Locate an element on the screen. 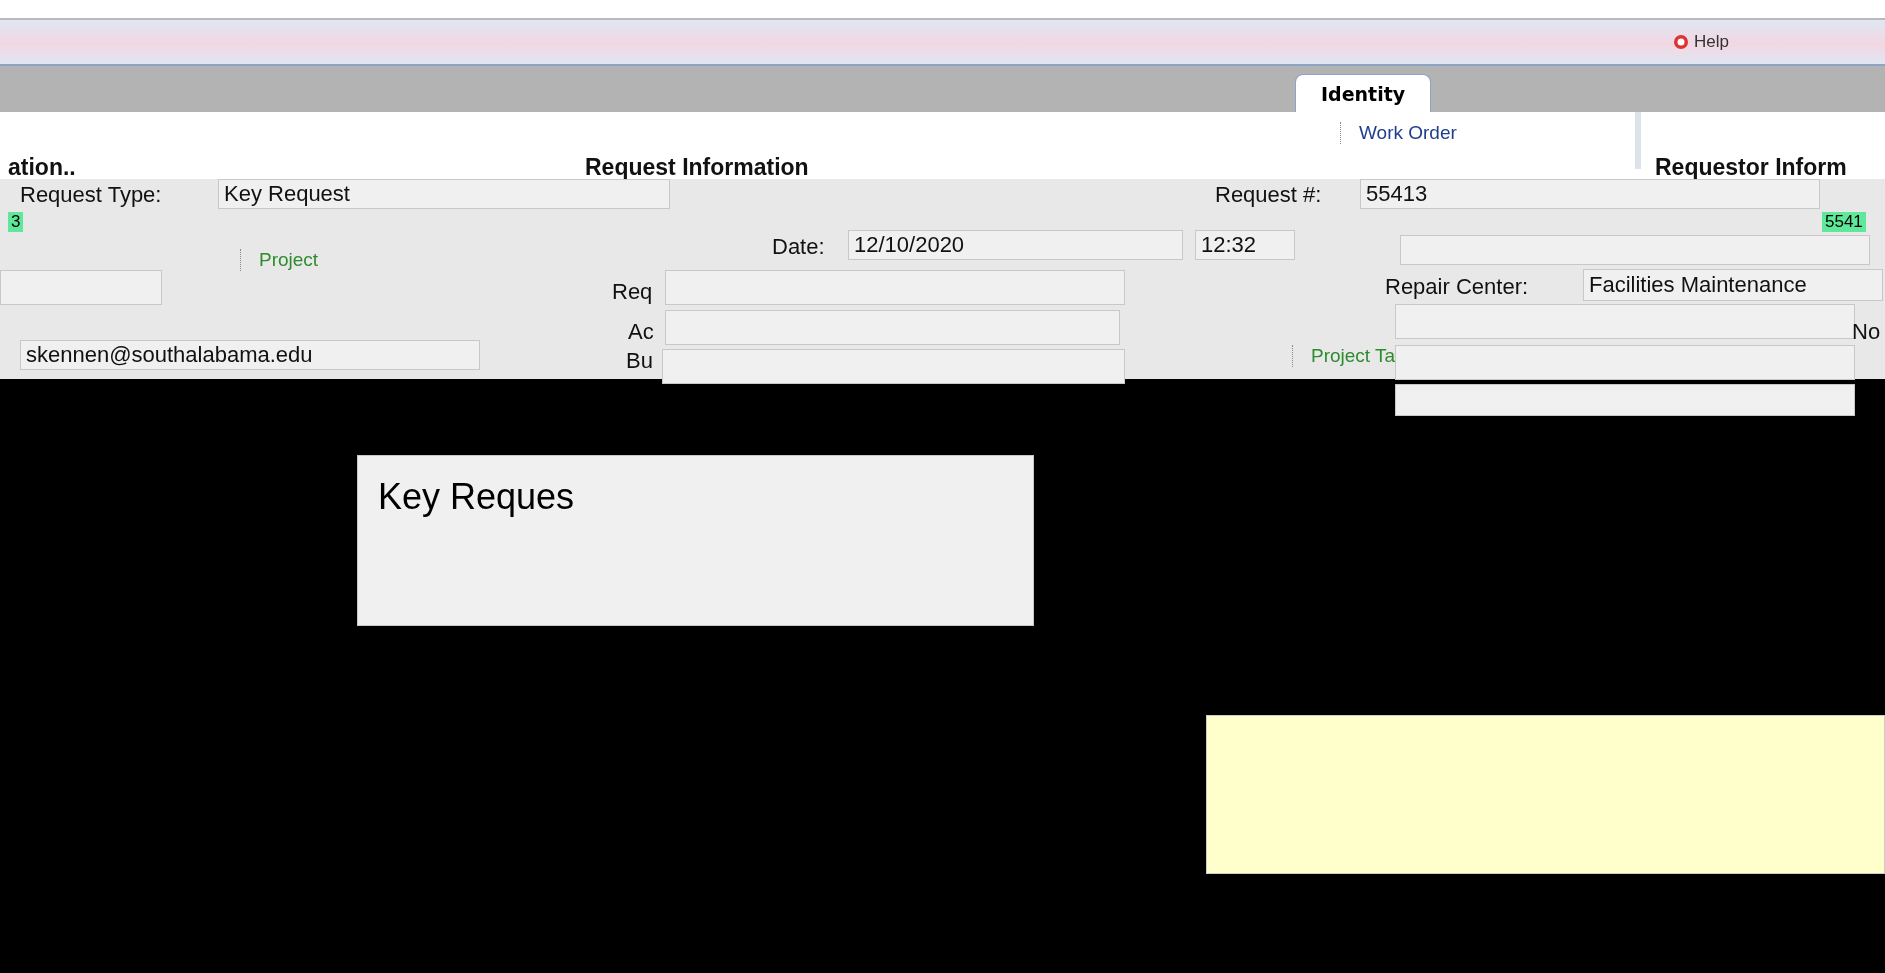 This screenshot has width=1885, height=973. field-label: Request #: is located at coordinates (1268, 195).